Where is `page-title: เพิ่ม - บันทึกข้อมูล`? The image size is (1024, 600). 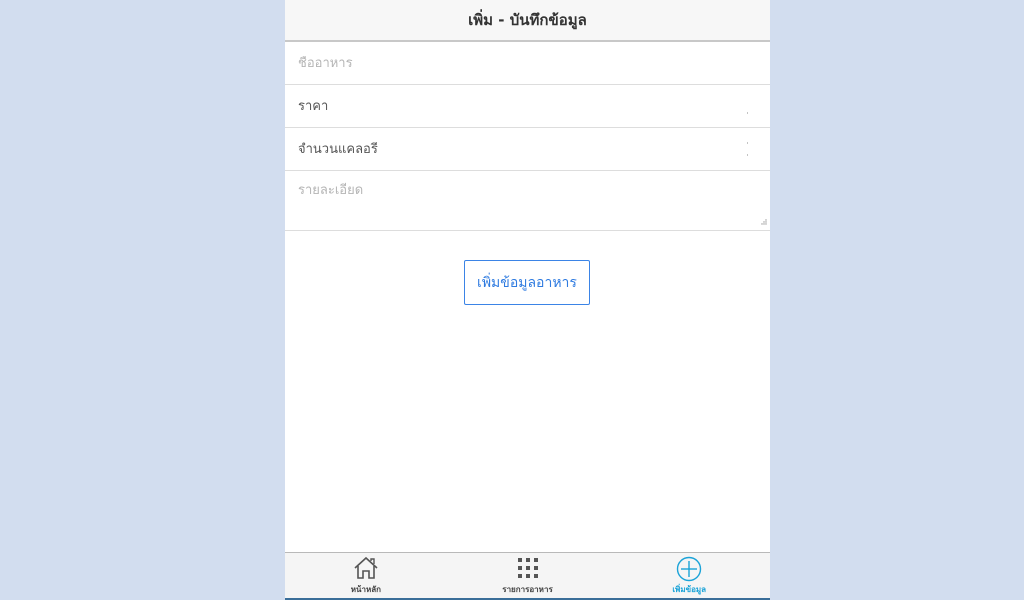
page-title: เพิ่ม - บันทึกข้อมูล is located at coordinates (527, 20).